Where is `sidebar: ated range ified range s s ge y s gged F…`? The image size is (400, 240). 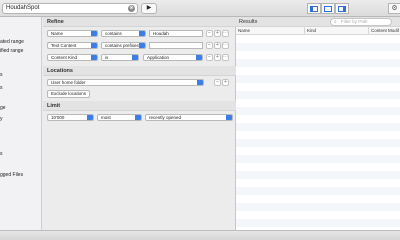
sidebar: ated range ified range s s ge y s gged F… is located at coordinates (21, 123).